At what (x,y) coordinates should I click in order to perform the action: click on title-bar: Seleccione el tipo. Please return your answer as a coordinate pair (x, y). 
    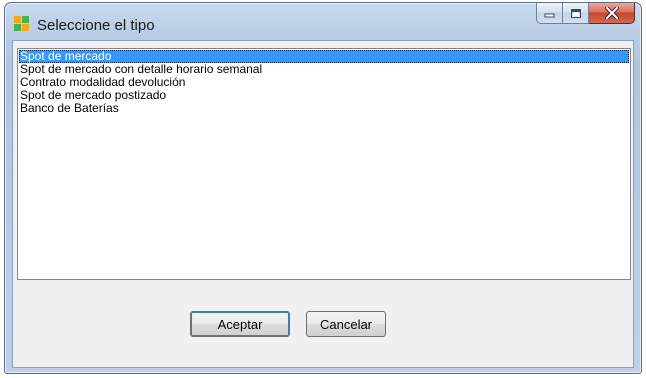
    Looking at the image, I should click on (323, 22).